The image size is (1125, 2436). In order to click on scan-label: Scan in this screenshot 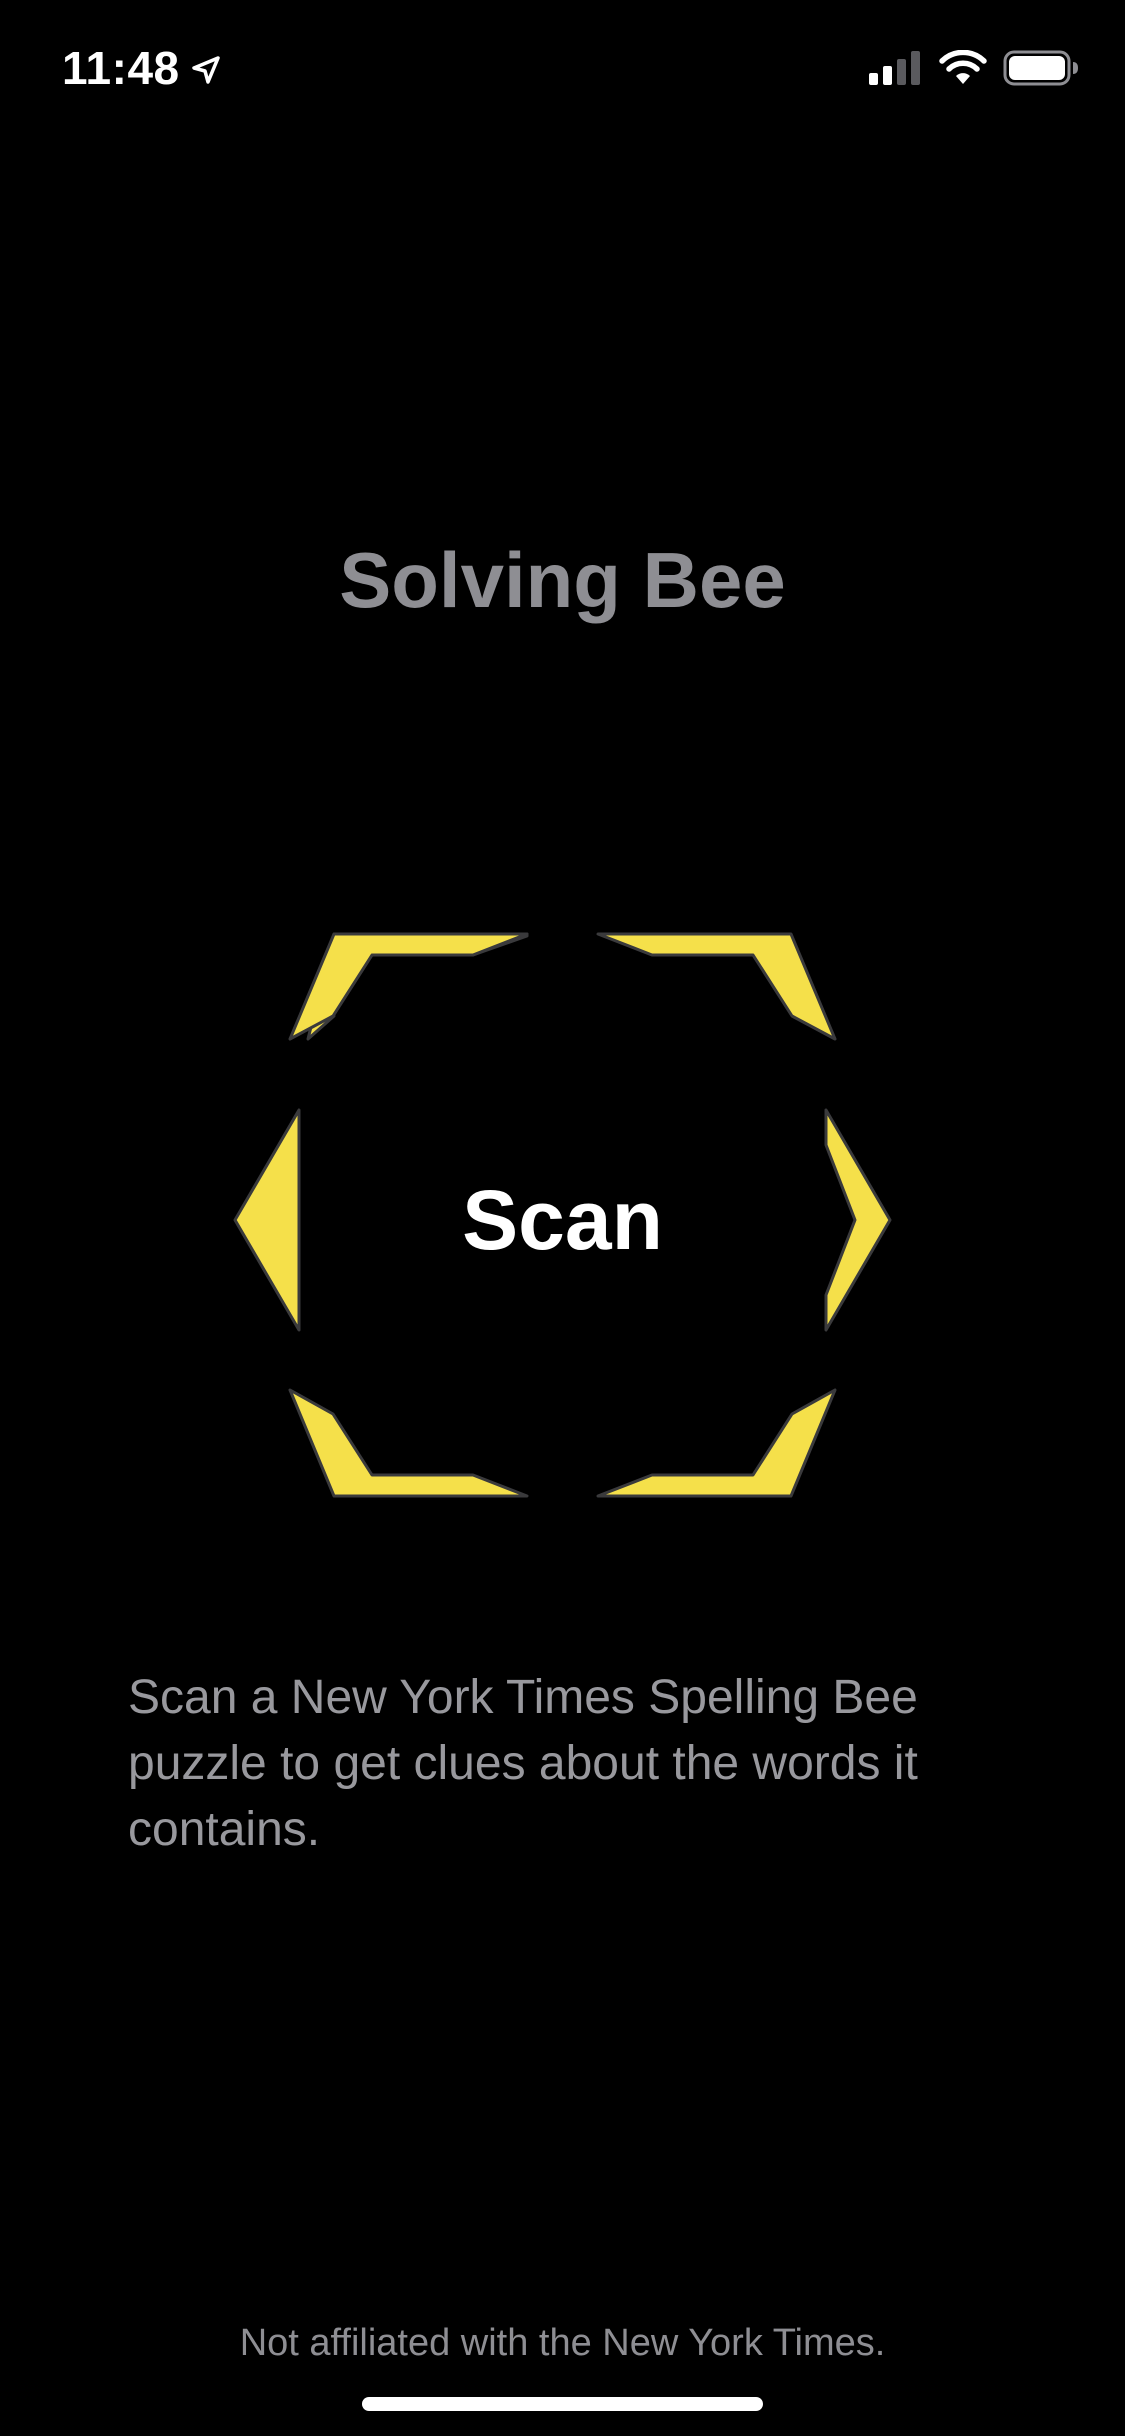, I will do `click(562, 1220)`.